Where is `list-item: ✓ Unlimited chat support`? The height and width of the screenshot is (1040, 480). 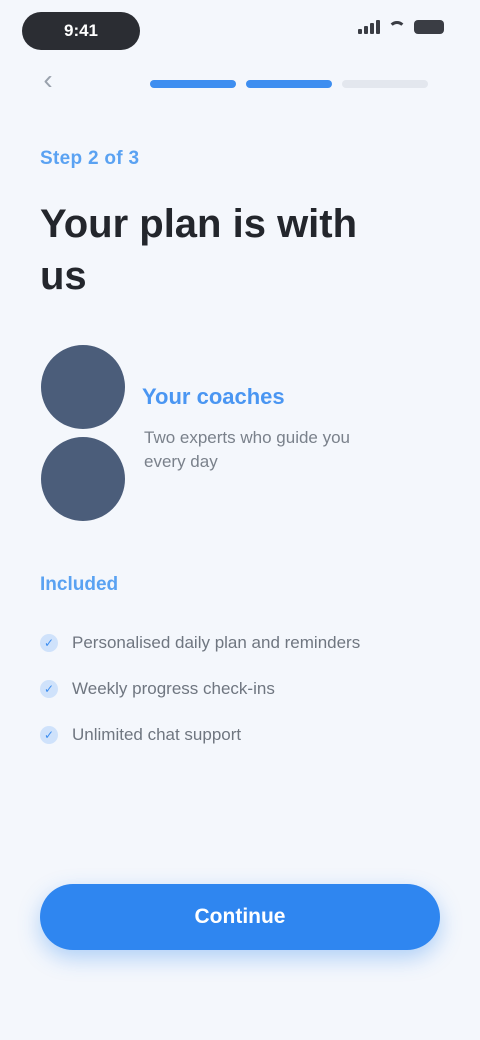
list-item: ✓ Unlimited chat support is located at coordinates (200, 735).